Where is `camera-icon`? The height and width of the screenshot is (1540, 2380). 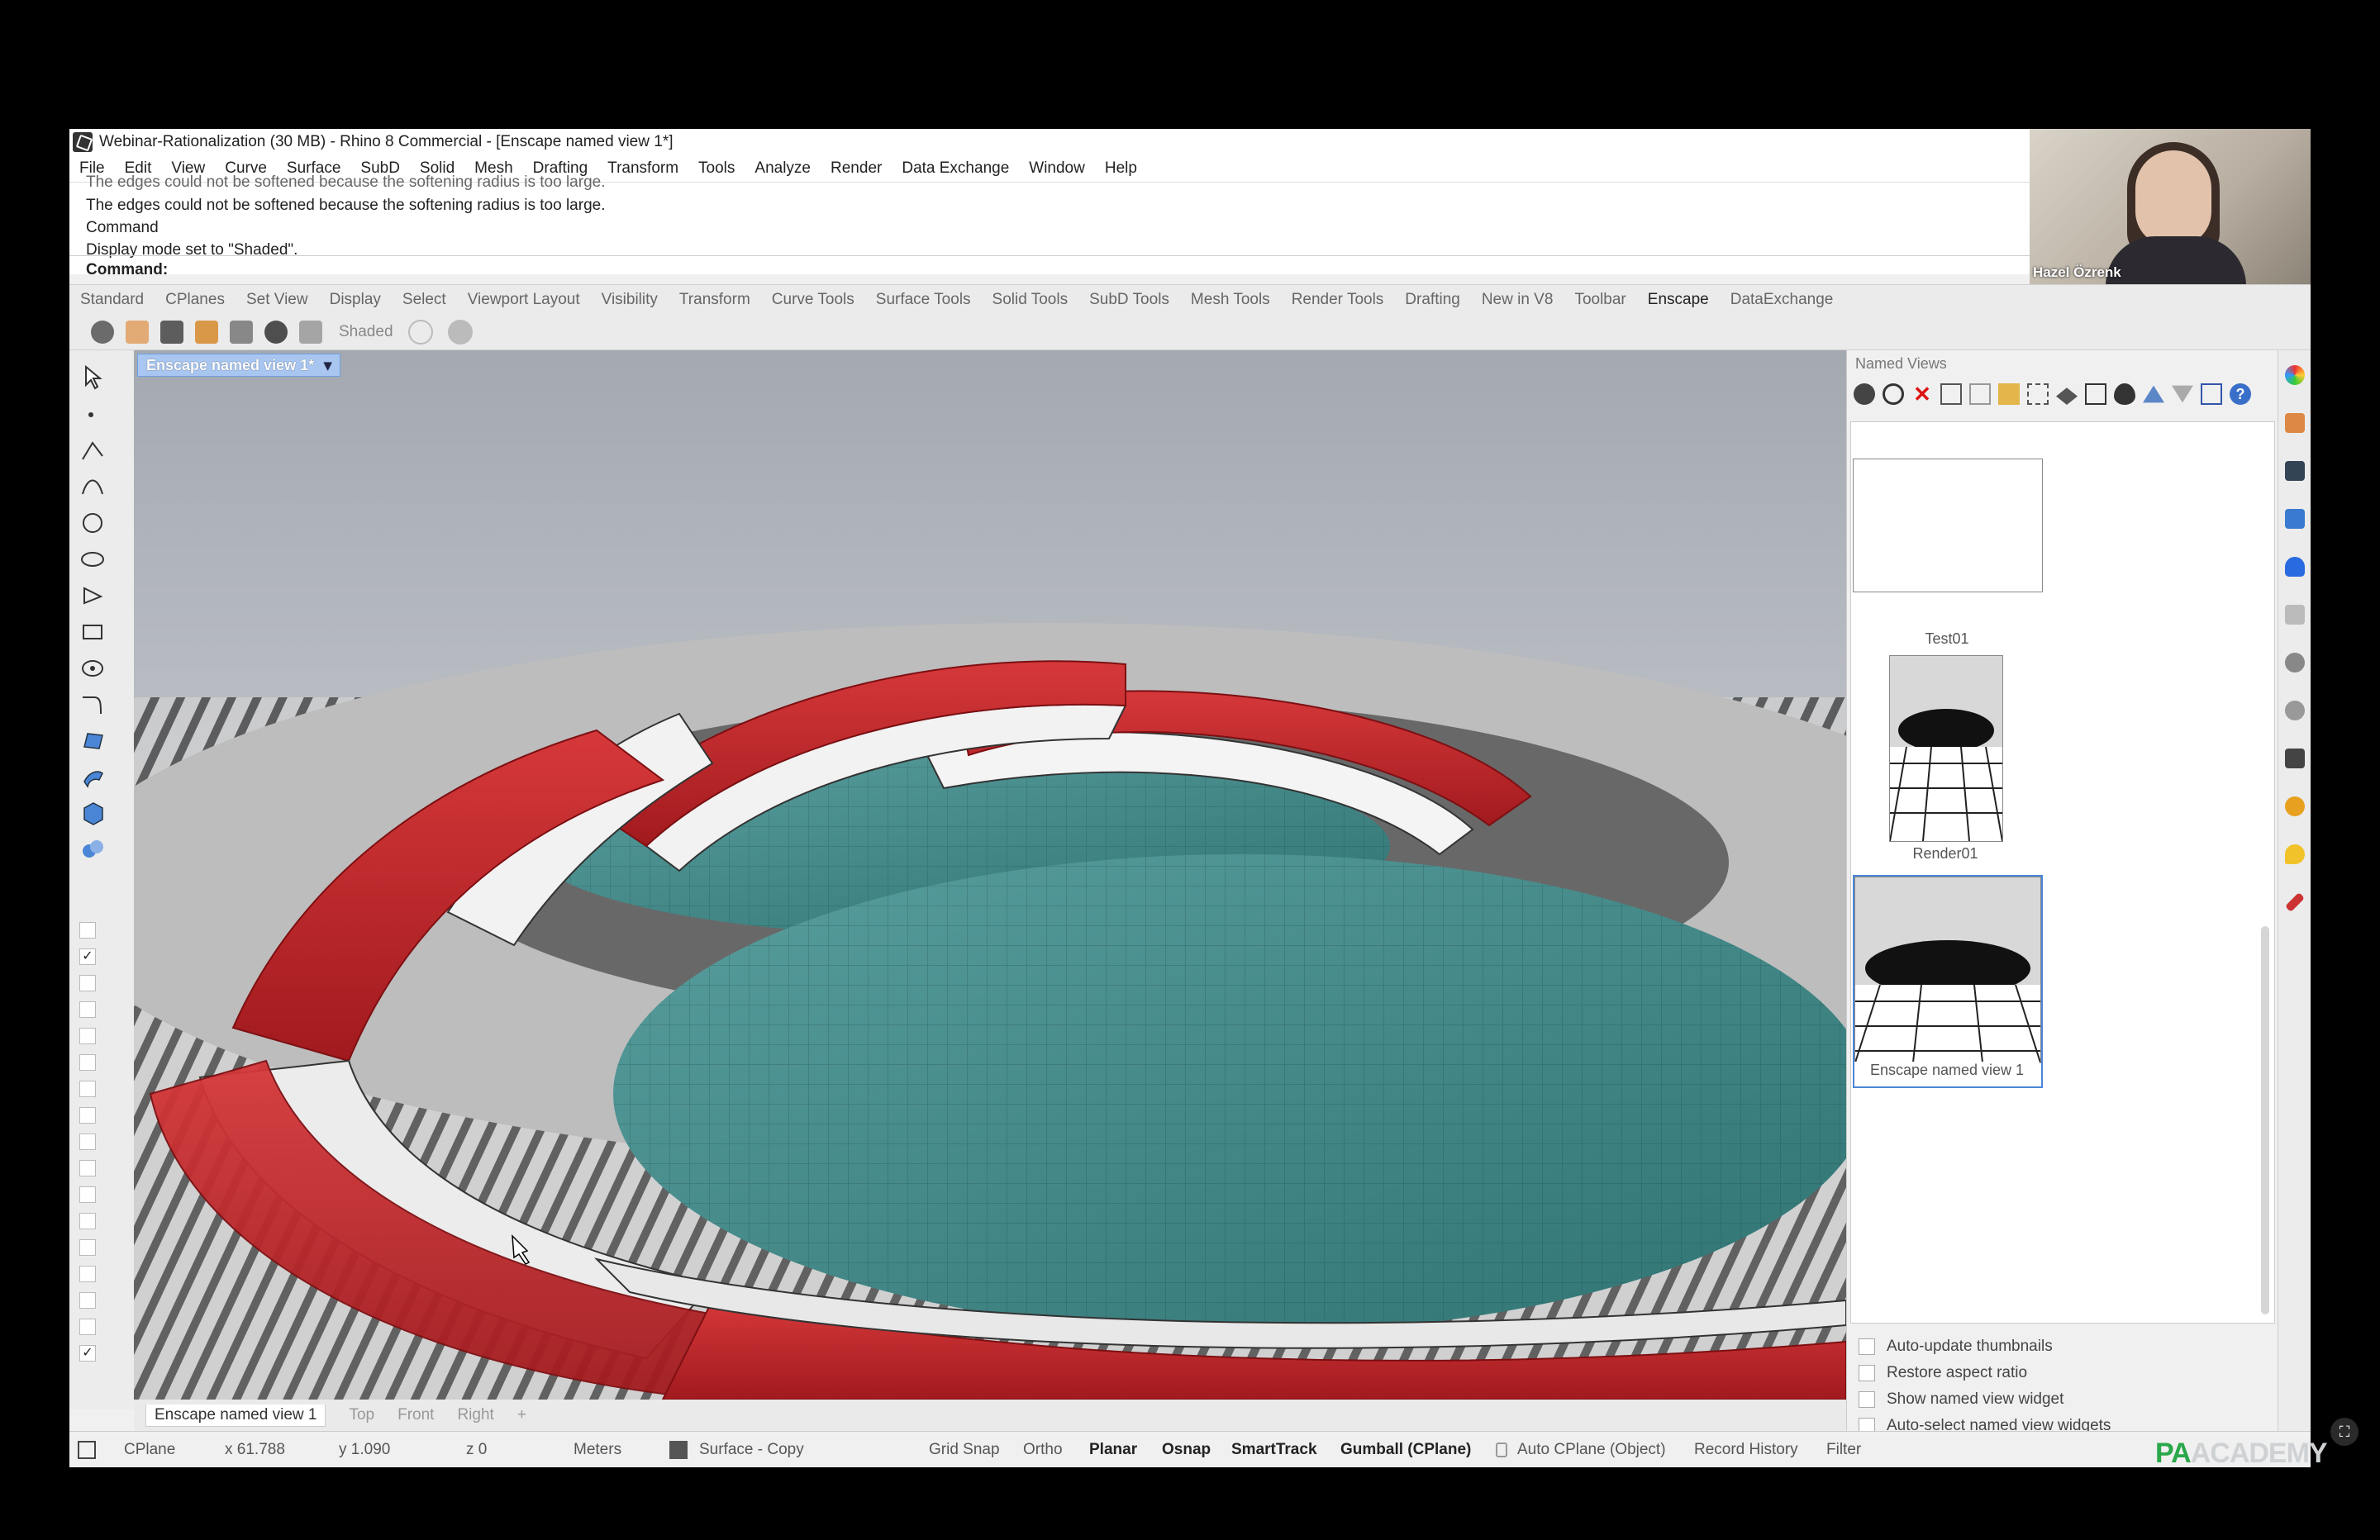 camera-icon is located at coordinates (2295, 758).